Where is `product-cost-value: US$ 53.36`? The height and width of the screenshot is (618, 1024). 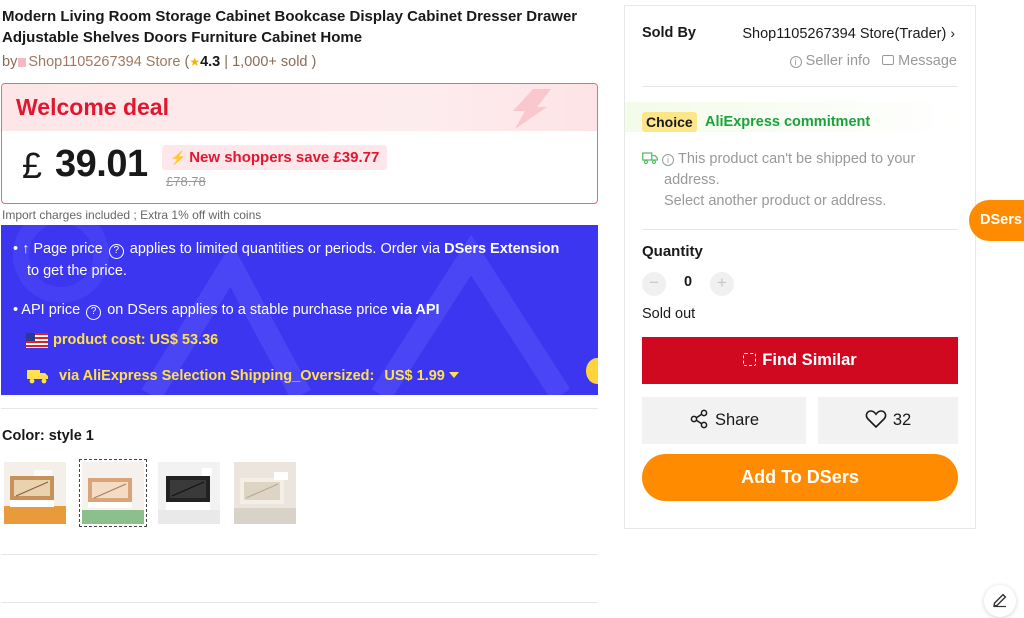 product-cost-value: US$ 53.36 is located at coordinates (184, 340).